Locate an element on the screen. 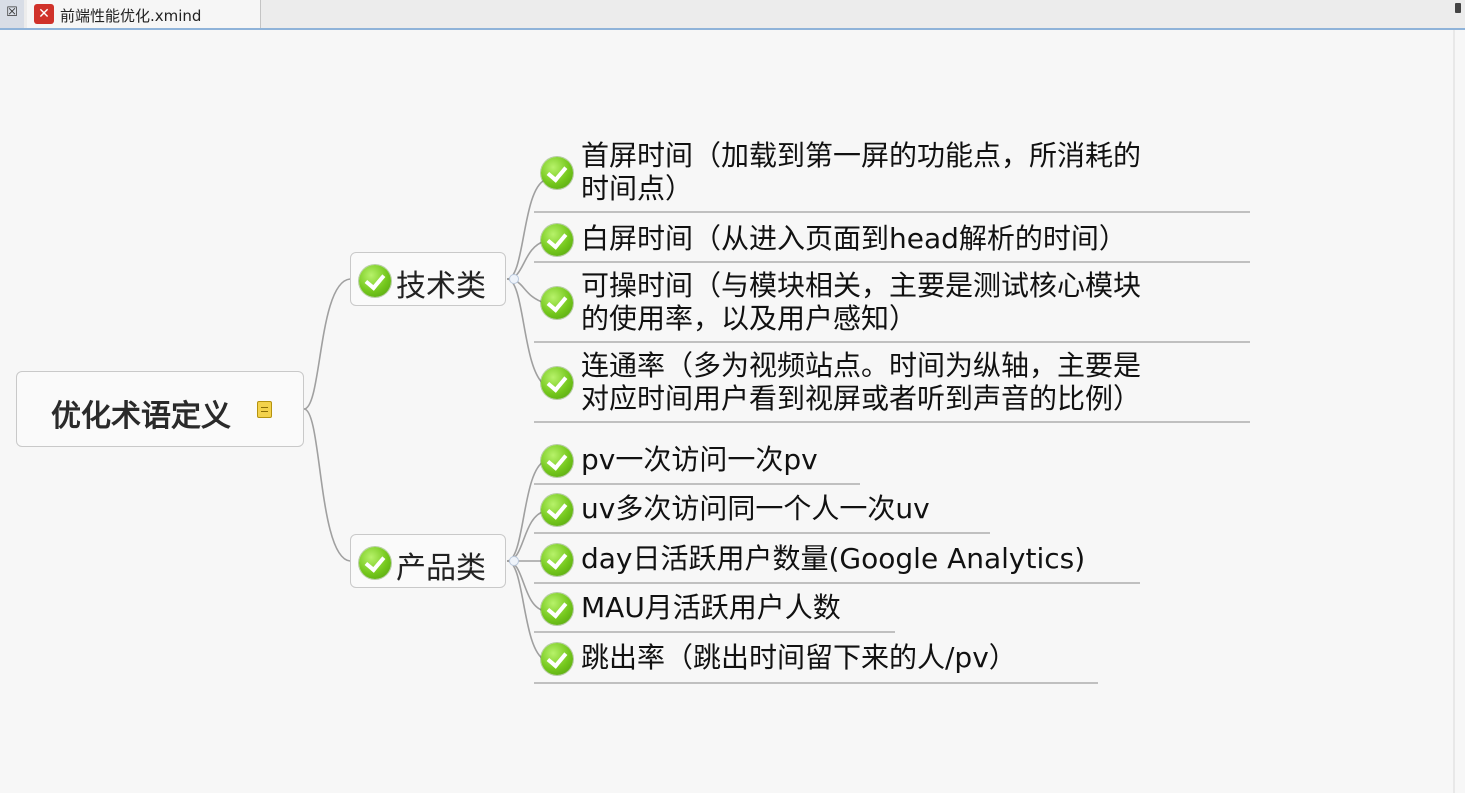 The image size is (1465, 793). xmind-app-icon: ✕ is located at coordinates (44, 14).